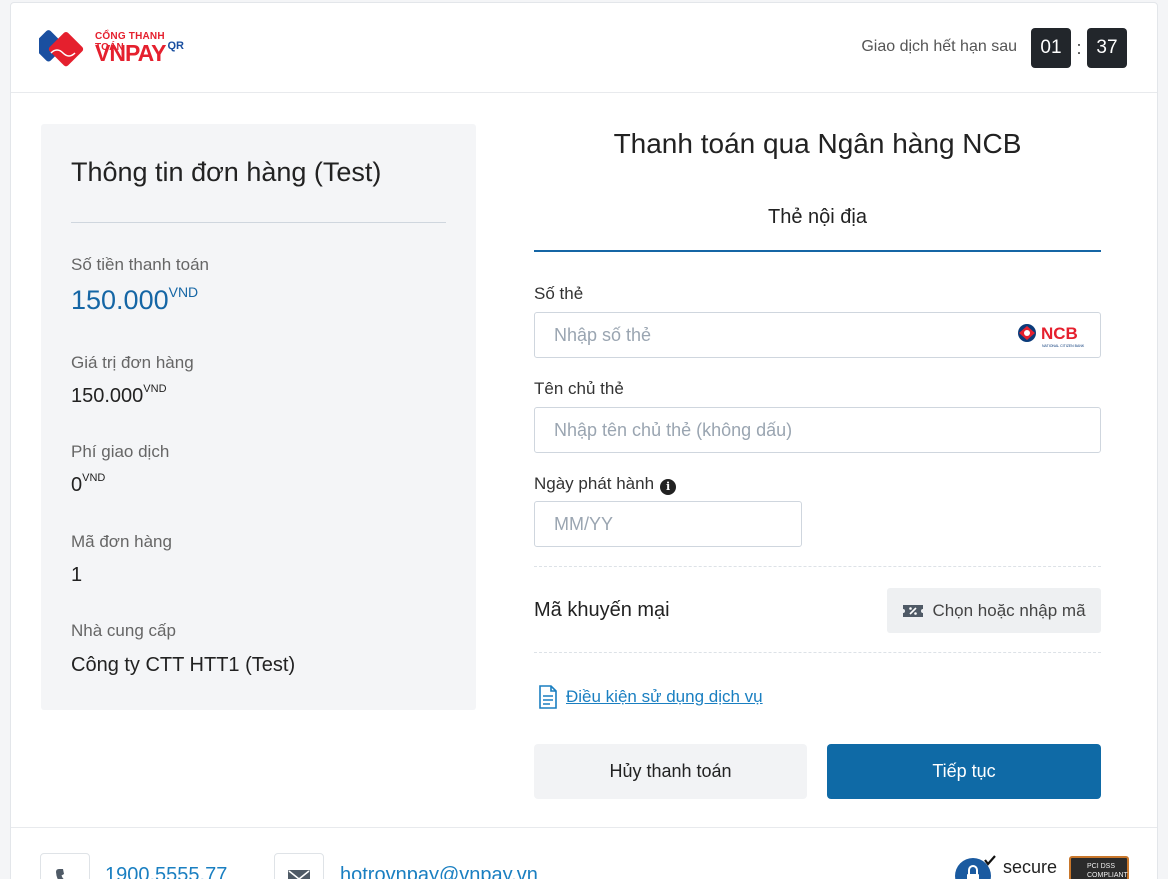  What do you see at coordinates (61, 48) in the screenshot?
I see `vnpay-logo-icon` at bounding box center [61, 48].